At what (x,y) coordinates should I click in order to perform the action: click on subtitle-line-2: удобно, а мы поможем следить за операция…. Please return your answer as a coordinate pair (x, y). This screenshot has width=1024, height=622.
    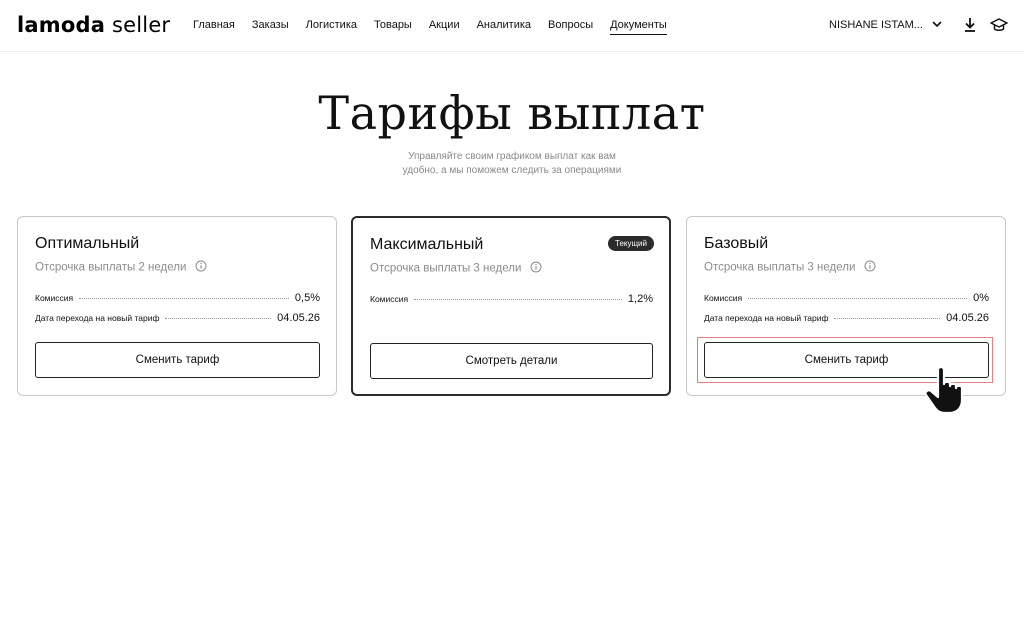
    Looking at the image, I should click on (512, 170).